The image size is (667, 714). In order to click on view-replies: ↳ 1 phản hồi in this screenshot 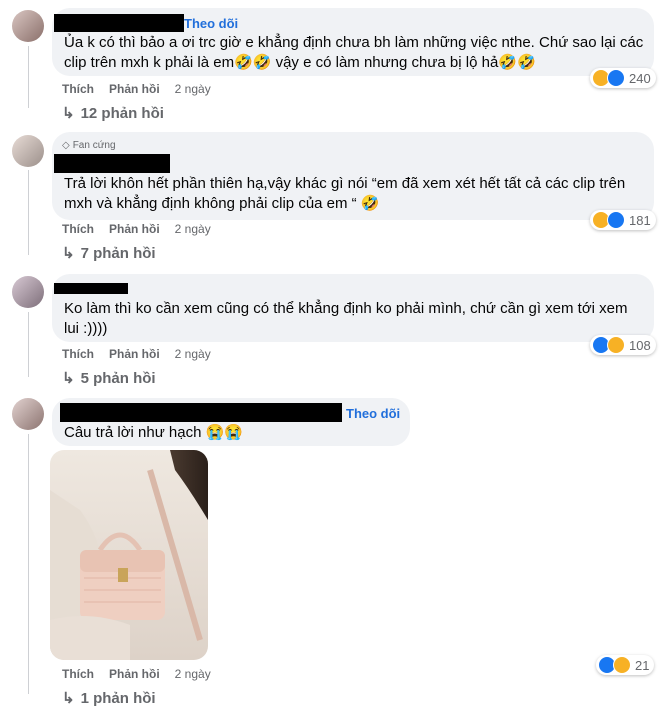, I will do `click(109, 698)`.